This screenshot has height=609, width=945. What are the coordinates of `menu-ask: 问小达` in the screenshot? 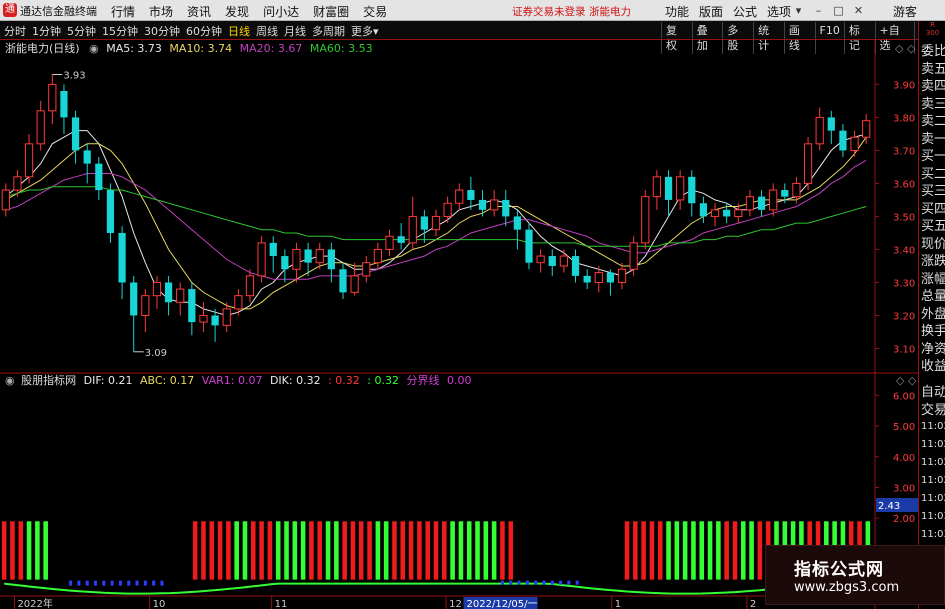 It's located at (281, 11).